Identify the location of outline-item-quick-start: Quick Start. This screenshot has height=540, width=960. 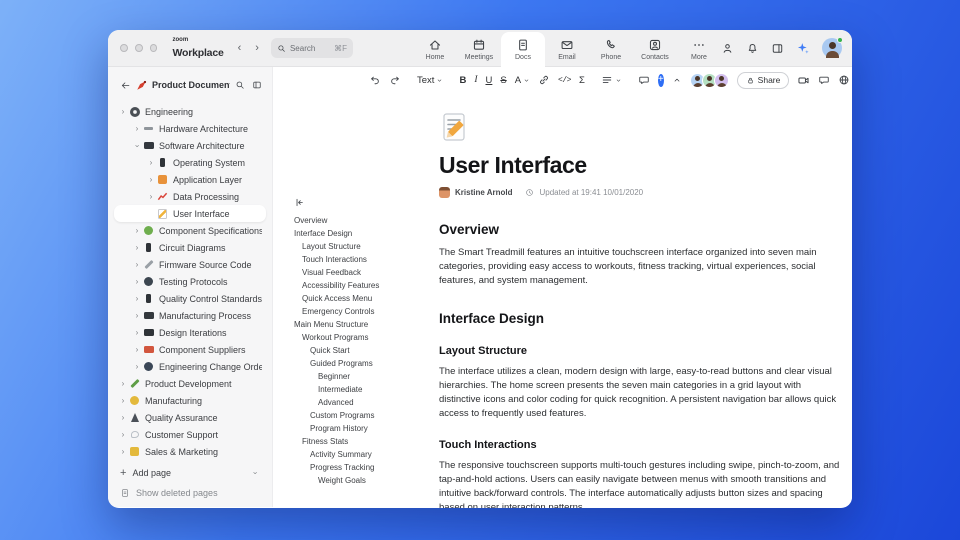
(361, 350).